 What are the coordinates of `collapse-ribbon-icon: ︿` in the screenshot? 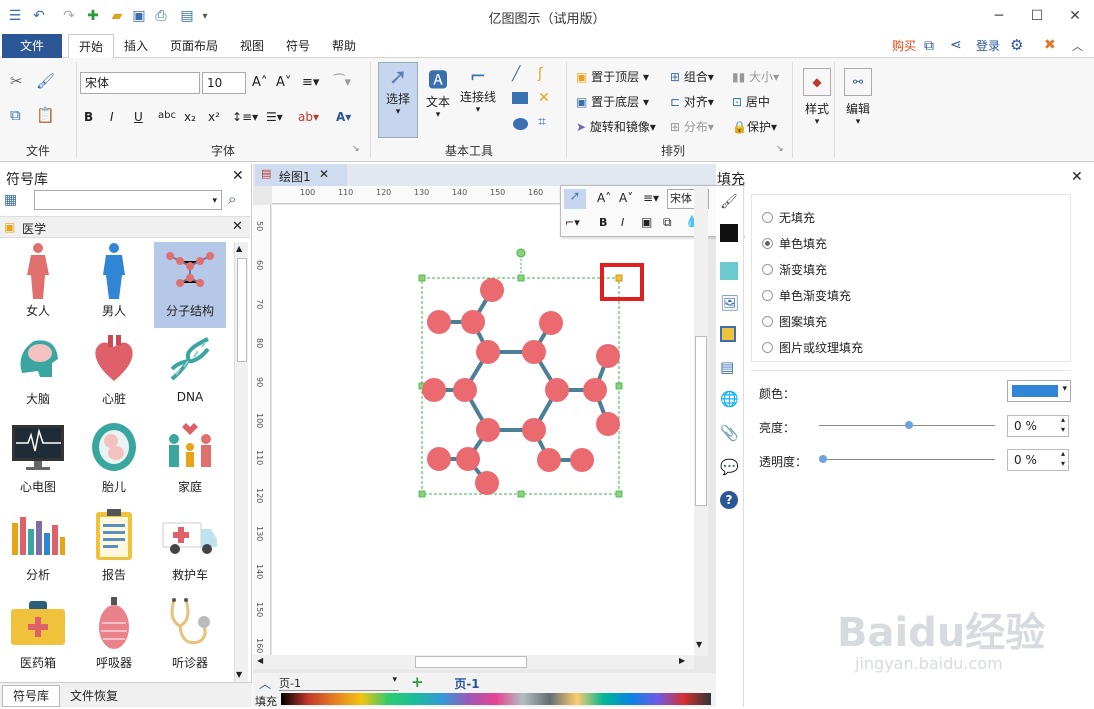 It's located at (1077, 46).